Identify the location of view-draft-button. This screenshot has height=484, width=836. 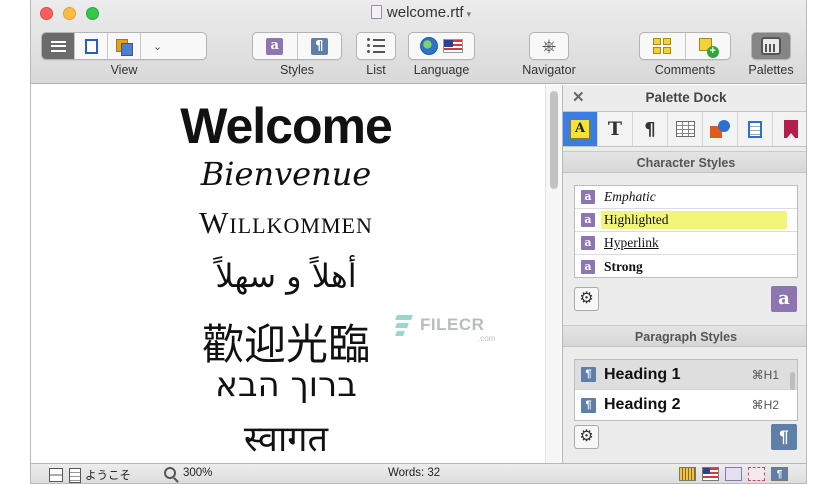
(58, 46).